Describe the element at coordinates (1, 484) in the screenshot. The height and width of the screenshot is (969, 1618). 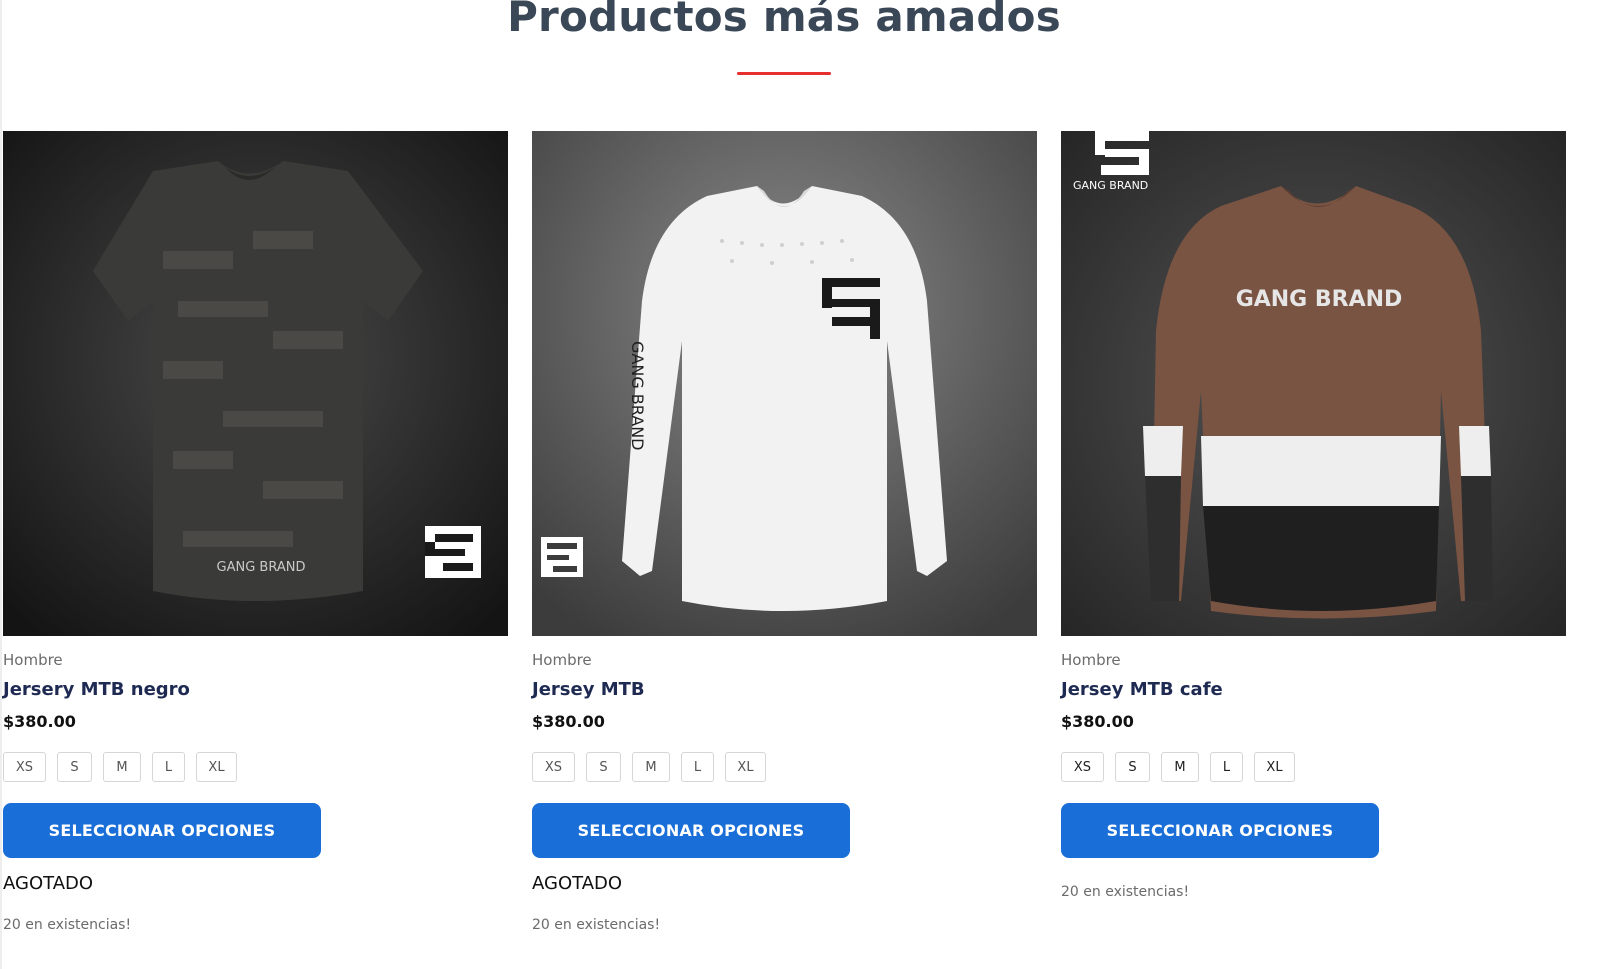
I see `page-edge` at that location.